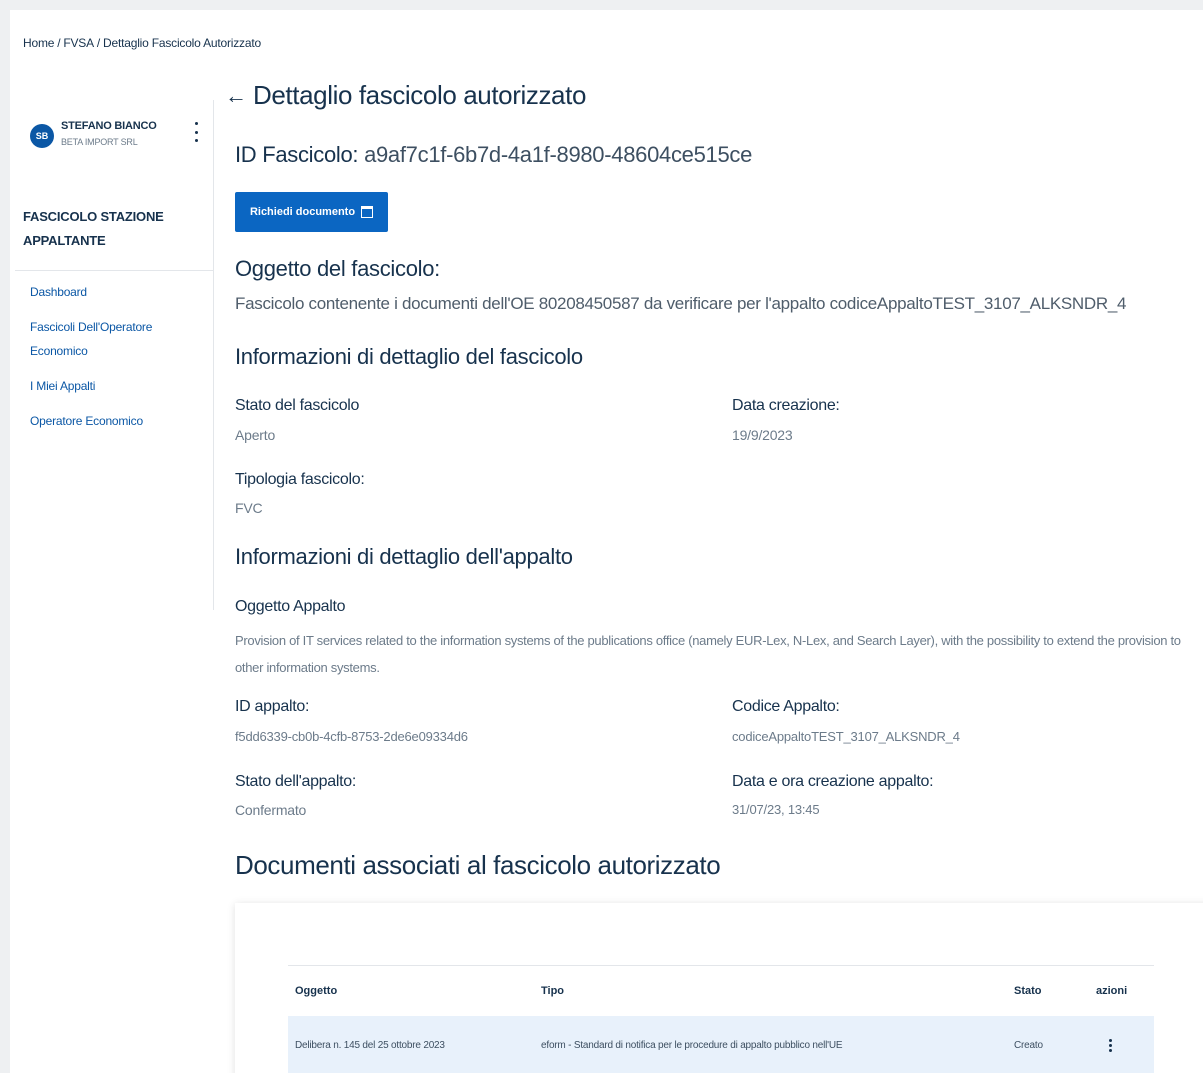 This screenshot has width=1203, height=1073. I want to click on column-header-oggetto: Oggetto, so click(414, 991).